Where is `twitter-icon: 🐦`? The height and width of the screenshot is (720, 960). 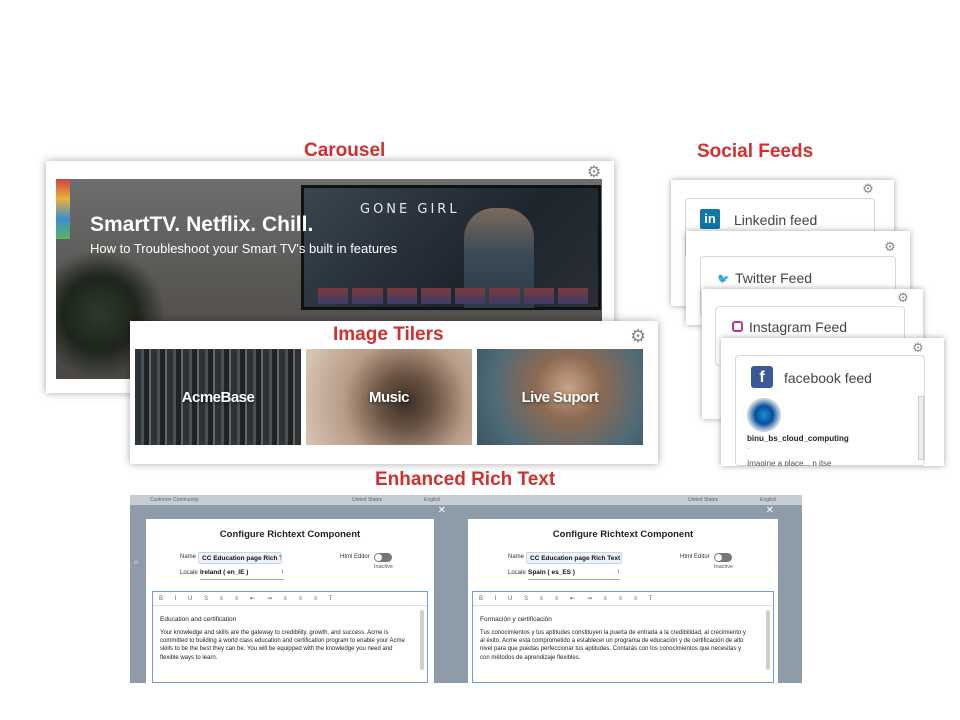
twitter-icon: 🐦 is located at coordinates (723, 279).